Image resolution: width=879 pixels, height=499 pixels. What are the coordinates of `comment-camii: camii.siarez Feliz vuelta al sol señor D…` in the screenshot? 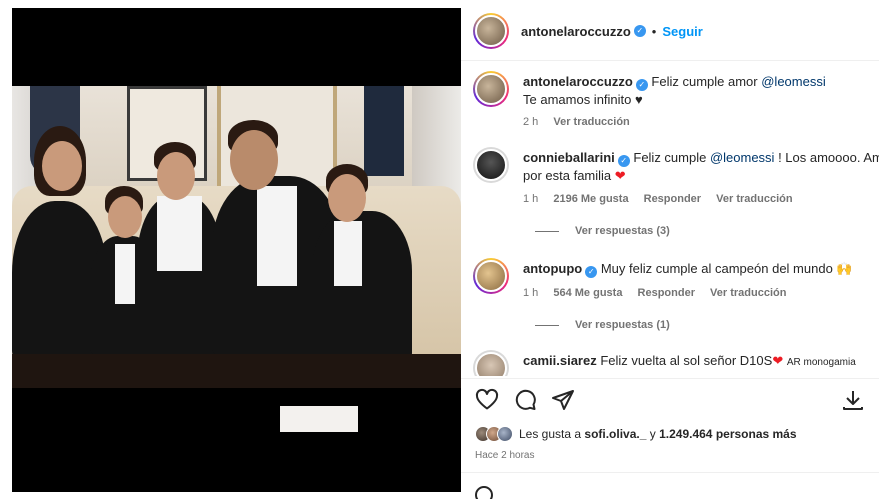 It's located at (676, 363).